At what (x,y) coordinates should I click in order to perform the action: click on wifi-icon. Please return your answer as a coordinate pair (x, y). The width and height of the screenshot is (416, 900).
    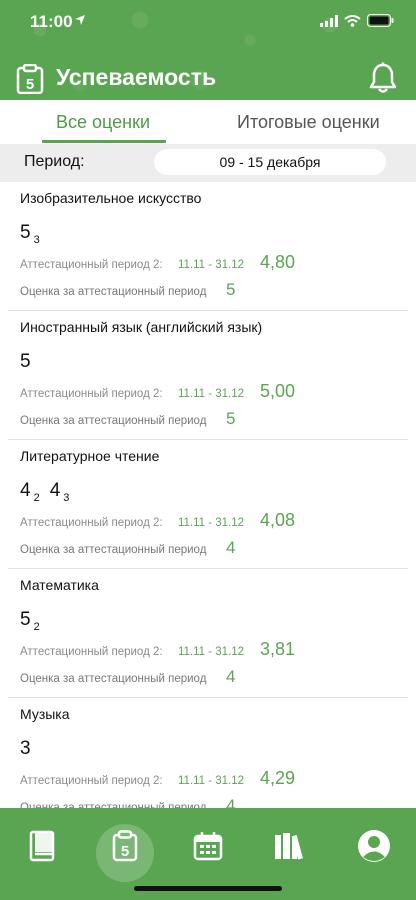
    Looking at the image, I should click on (352, 20).